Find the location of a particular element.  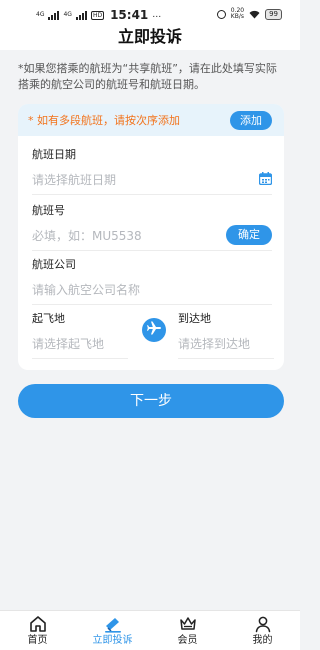

airplane-icon is located at coordinates (154, 330).